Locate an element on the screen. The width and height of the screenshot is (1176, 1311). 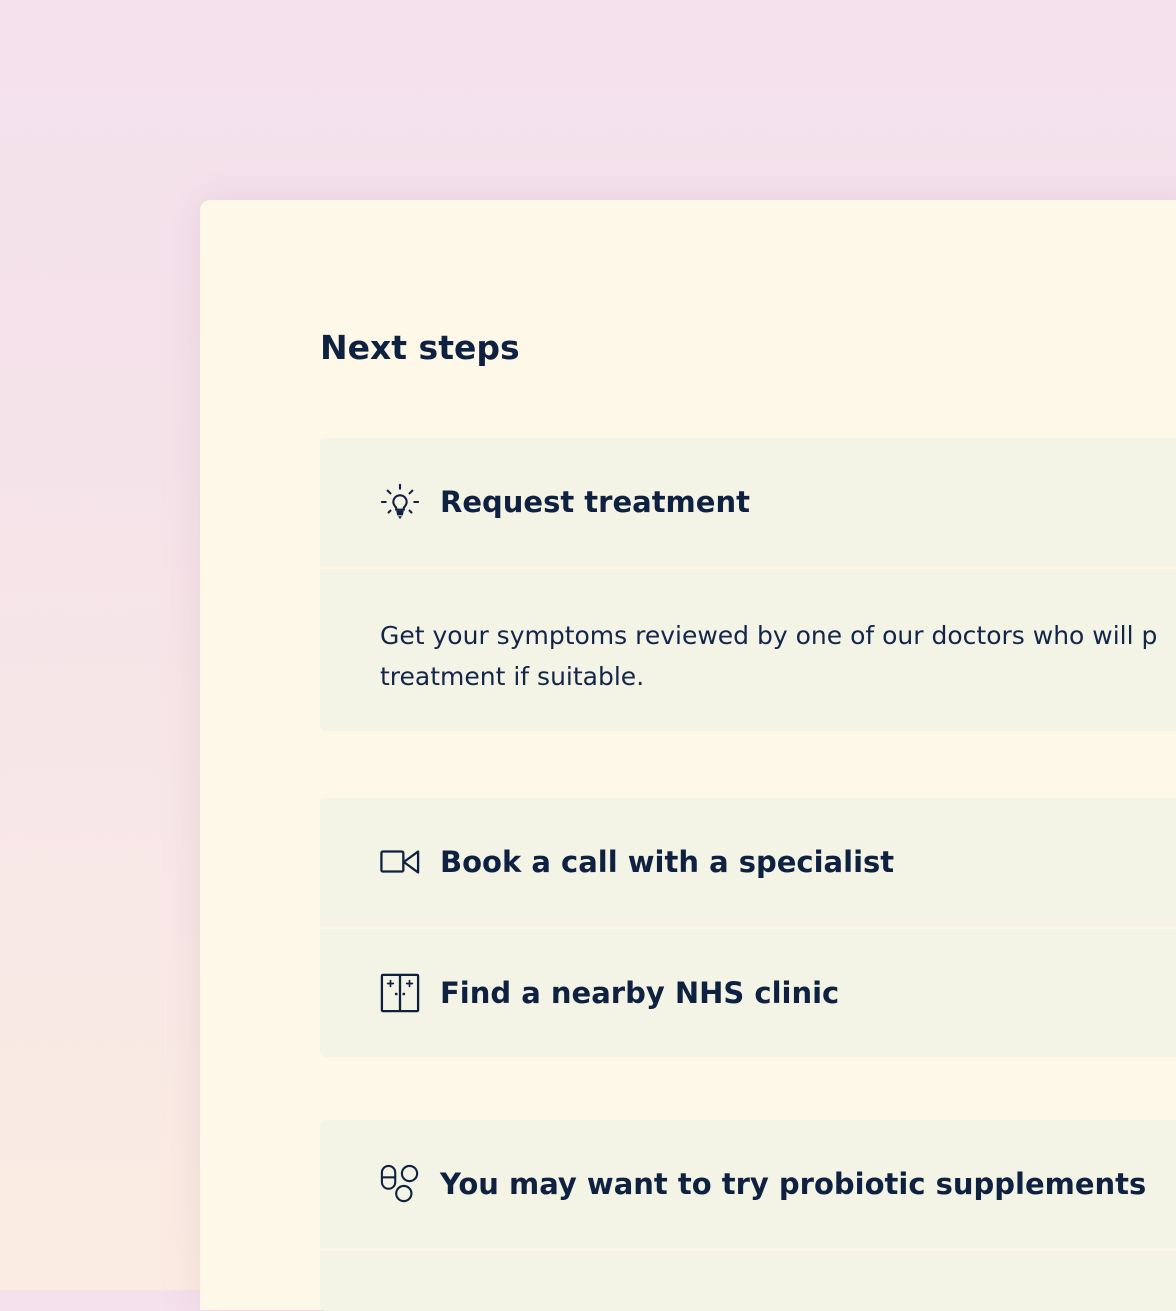
video-camera-icon is located at coordinates (400, 862).